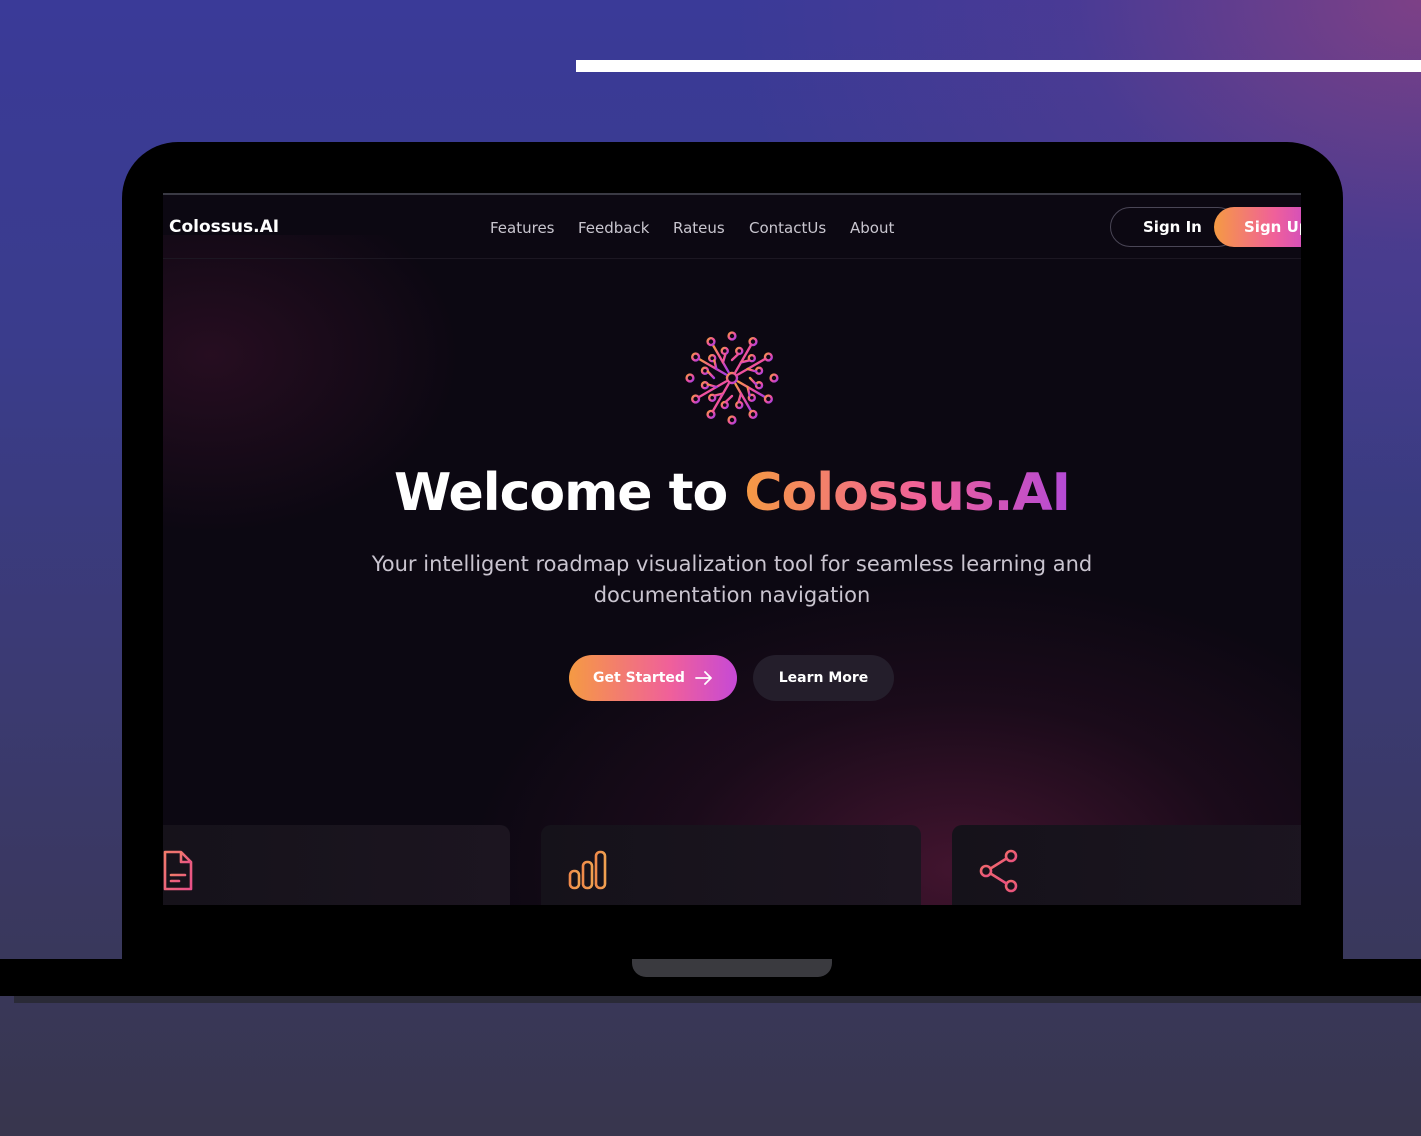 This screenshot has width=1421, height=1136. Describe the element at coordinates (907, 493) in the screenshot. I see `hero-title-highlight: Colossus.AI` at that location.